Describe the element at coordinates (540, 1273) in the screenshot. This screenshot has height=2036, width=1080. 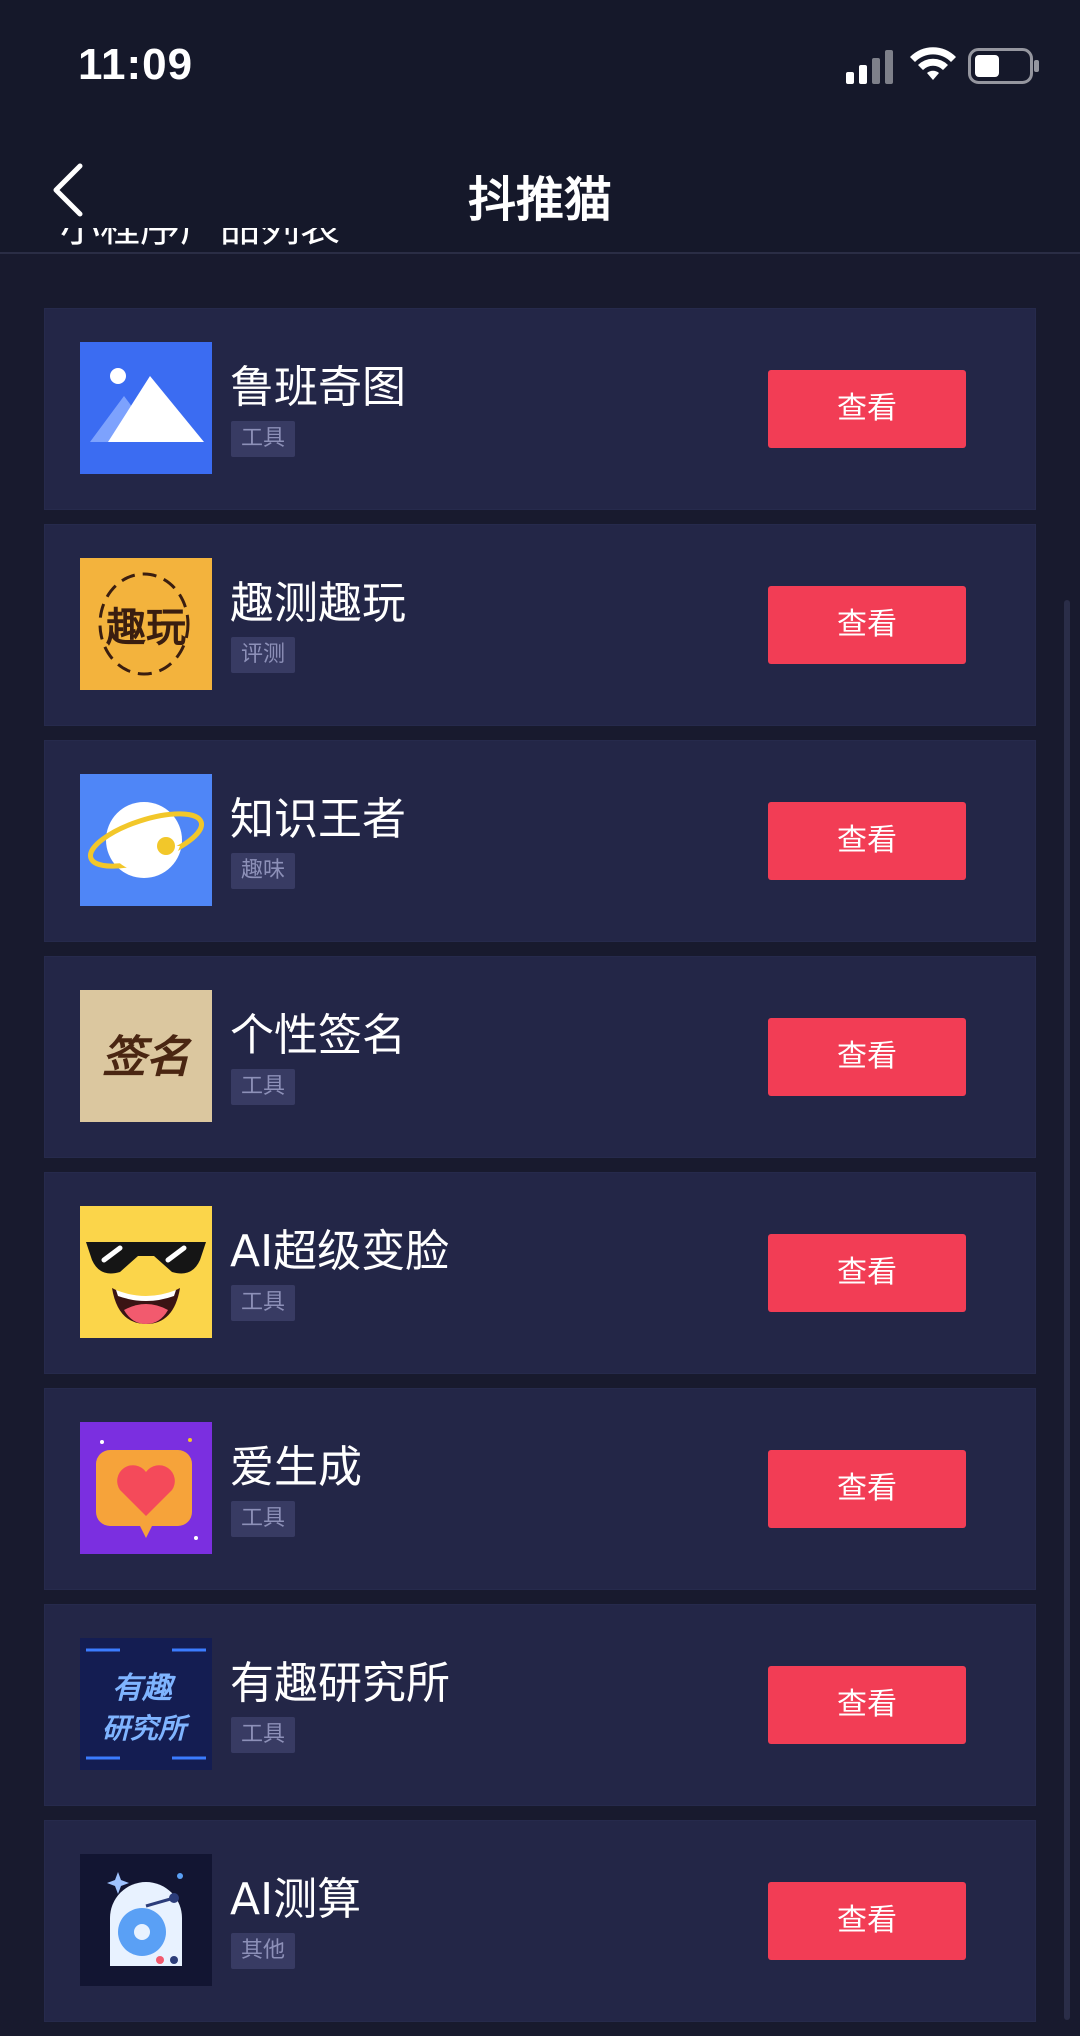
I see `list-item: AI超级变脸 工具 查看` at that location.